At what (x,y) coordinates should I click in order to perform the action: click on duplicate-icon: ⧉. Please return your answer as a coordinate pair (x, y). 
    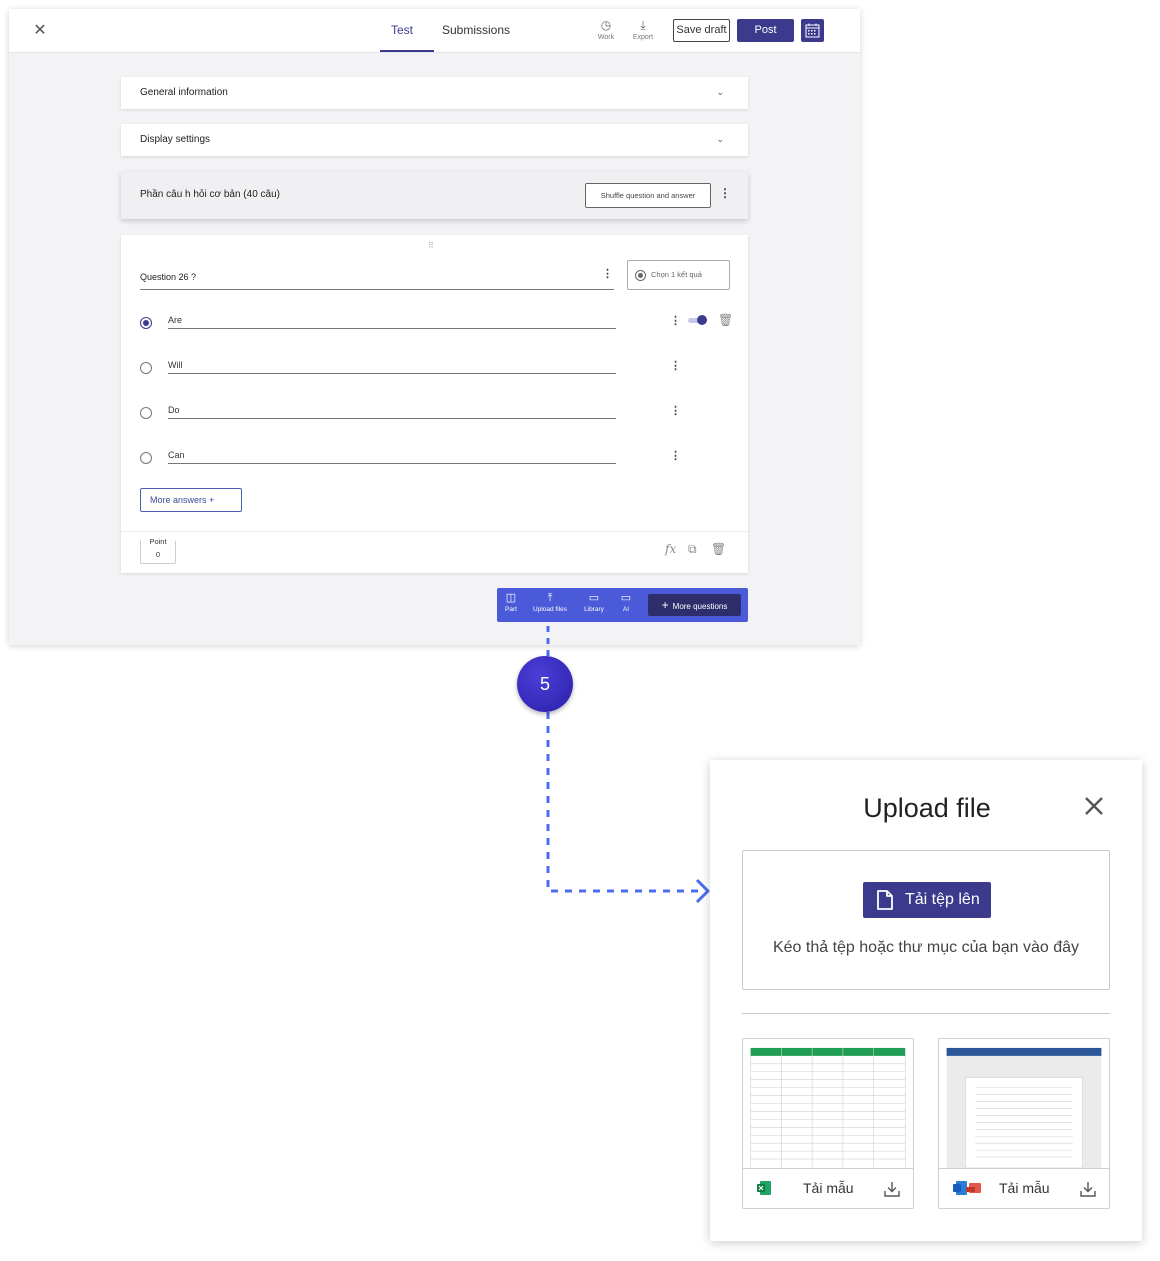
    Looking at the image, I should click on (692, 549).